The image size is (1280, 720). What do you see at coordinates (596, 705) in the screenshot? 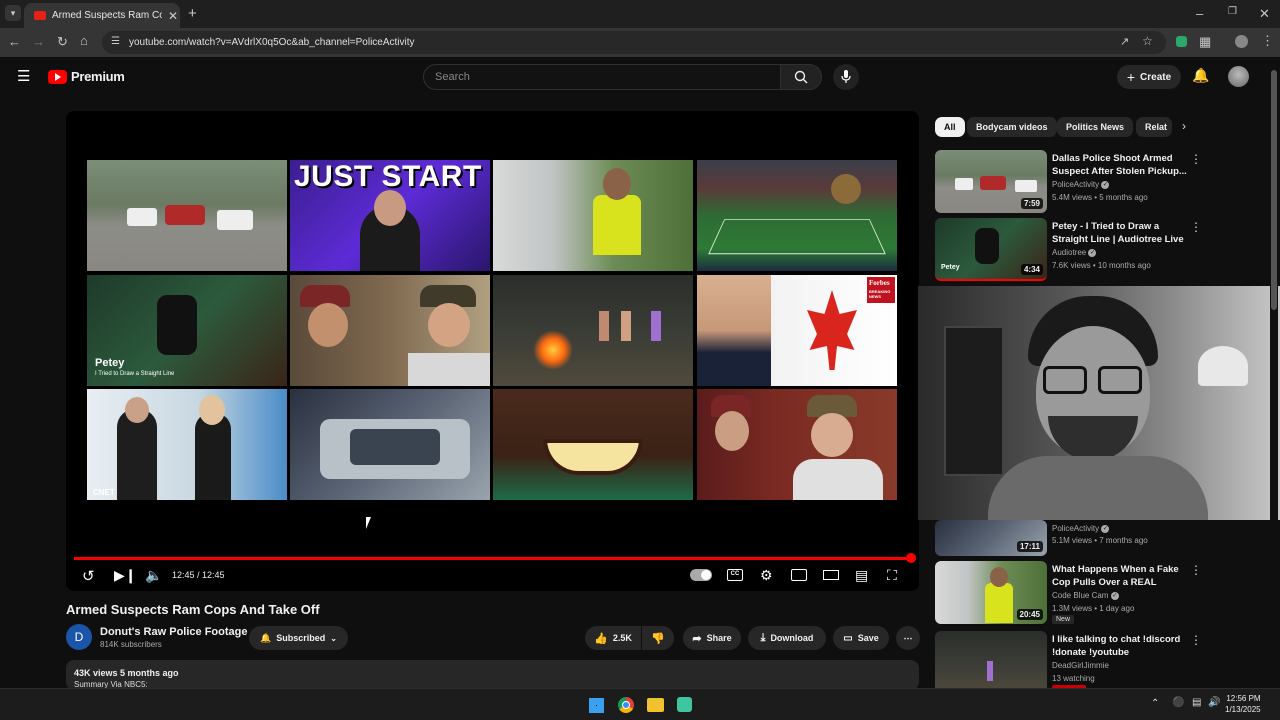
I see `windows-start-icon` at bounding box center [596, 705].